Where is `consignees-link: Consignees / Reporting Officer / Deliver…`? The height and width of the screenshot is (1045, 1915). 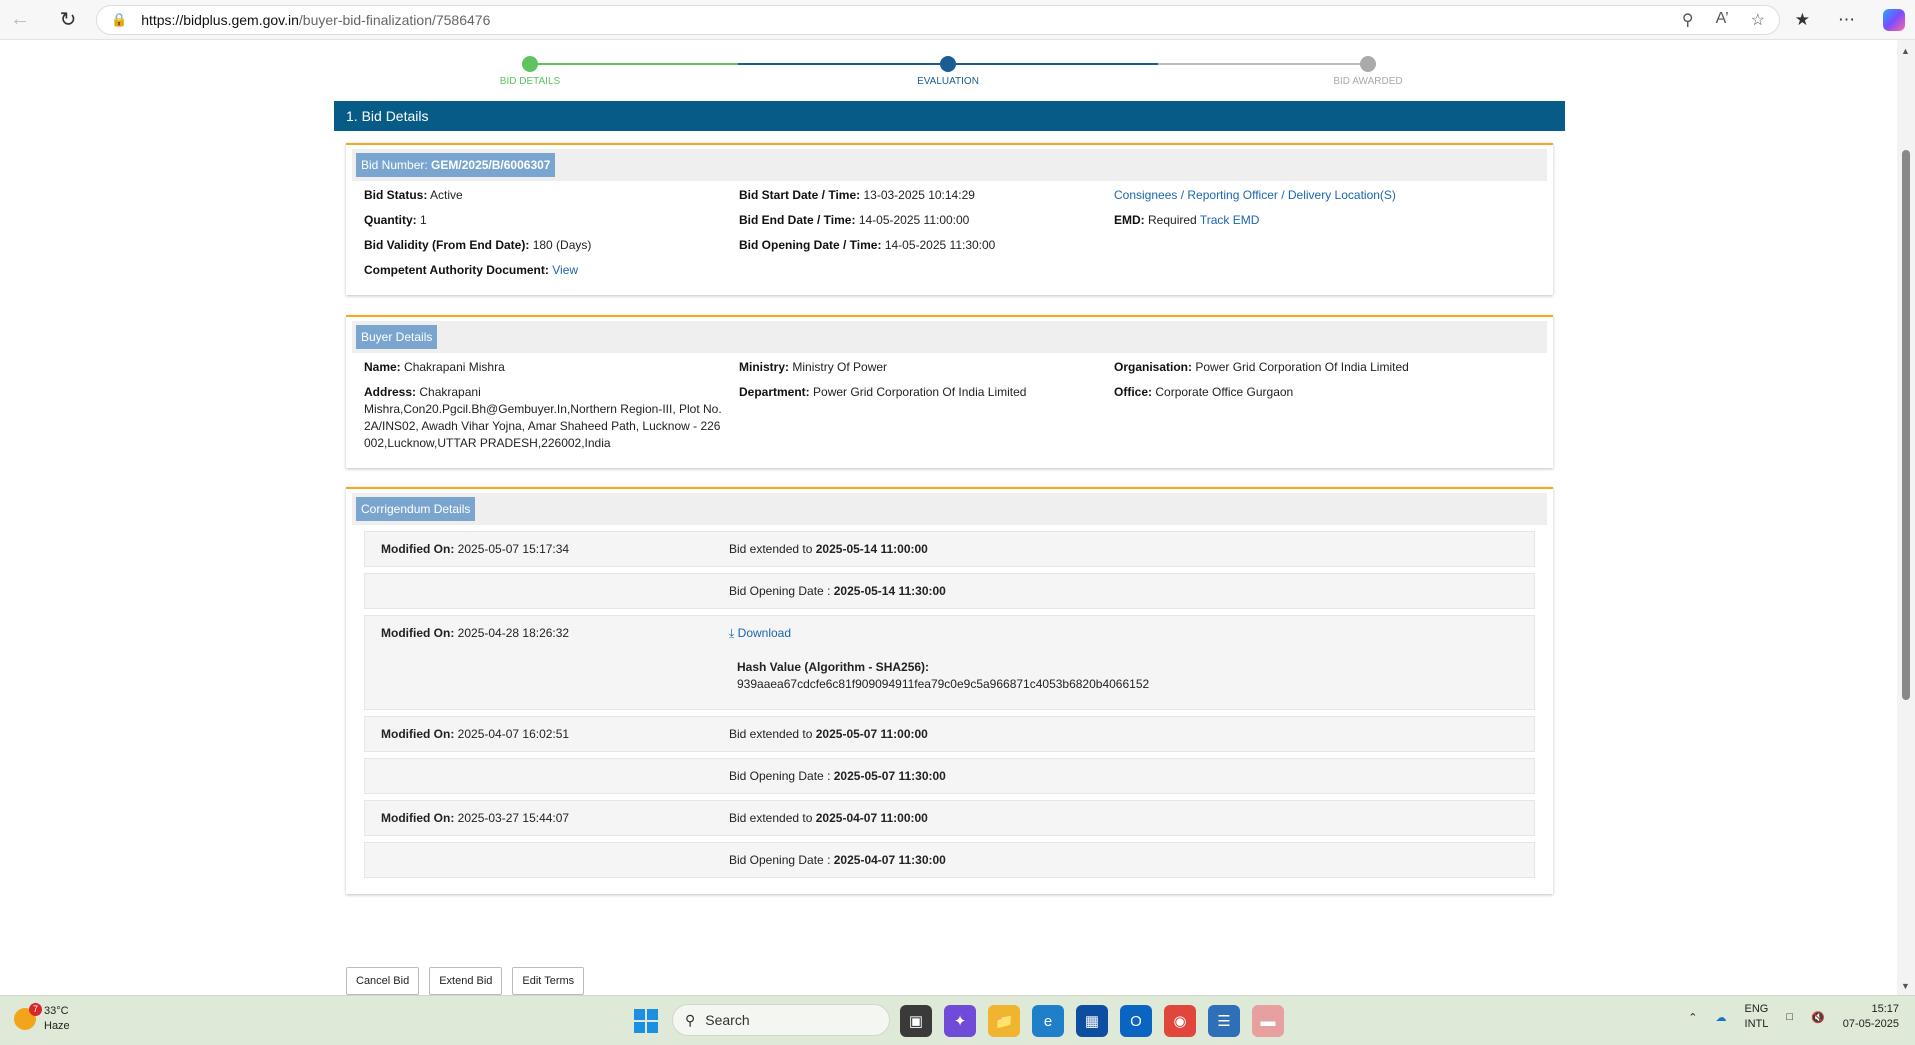 consignees-link: Consignees / Reporting Officer / Deliver… is located at coordinates (1255, 195).